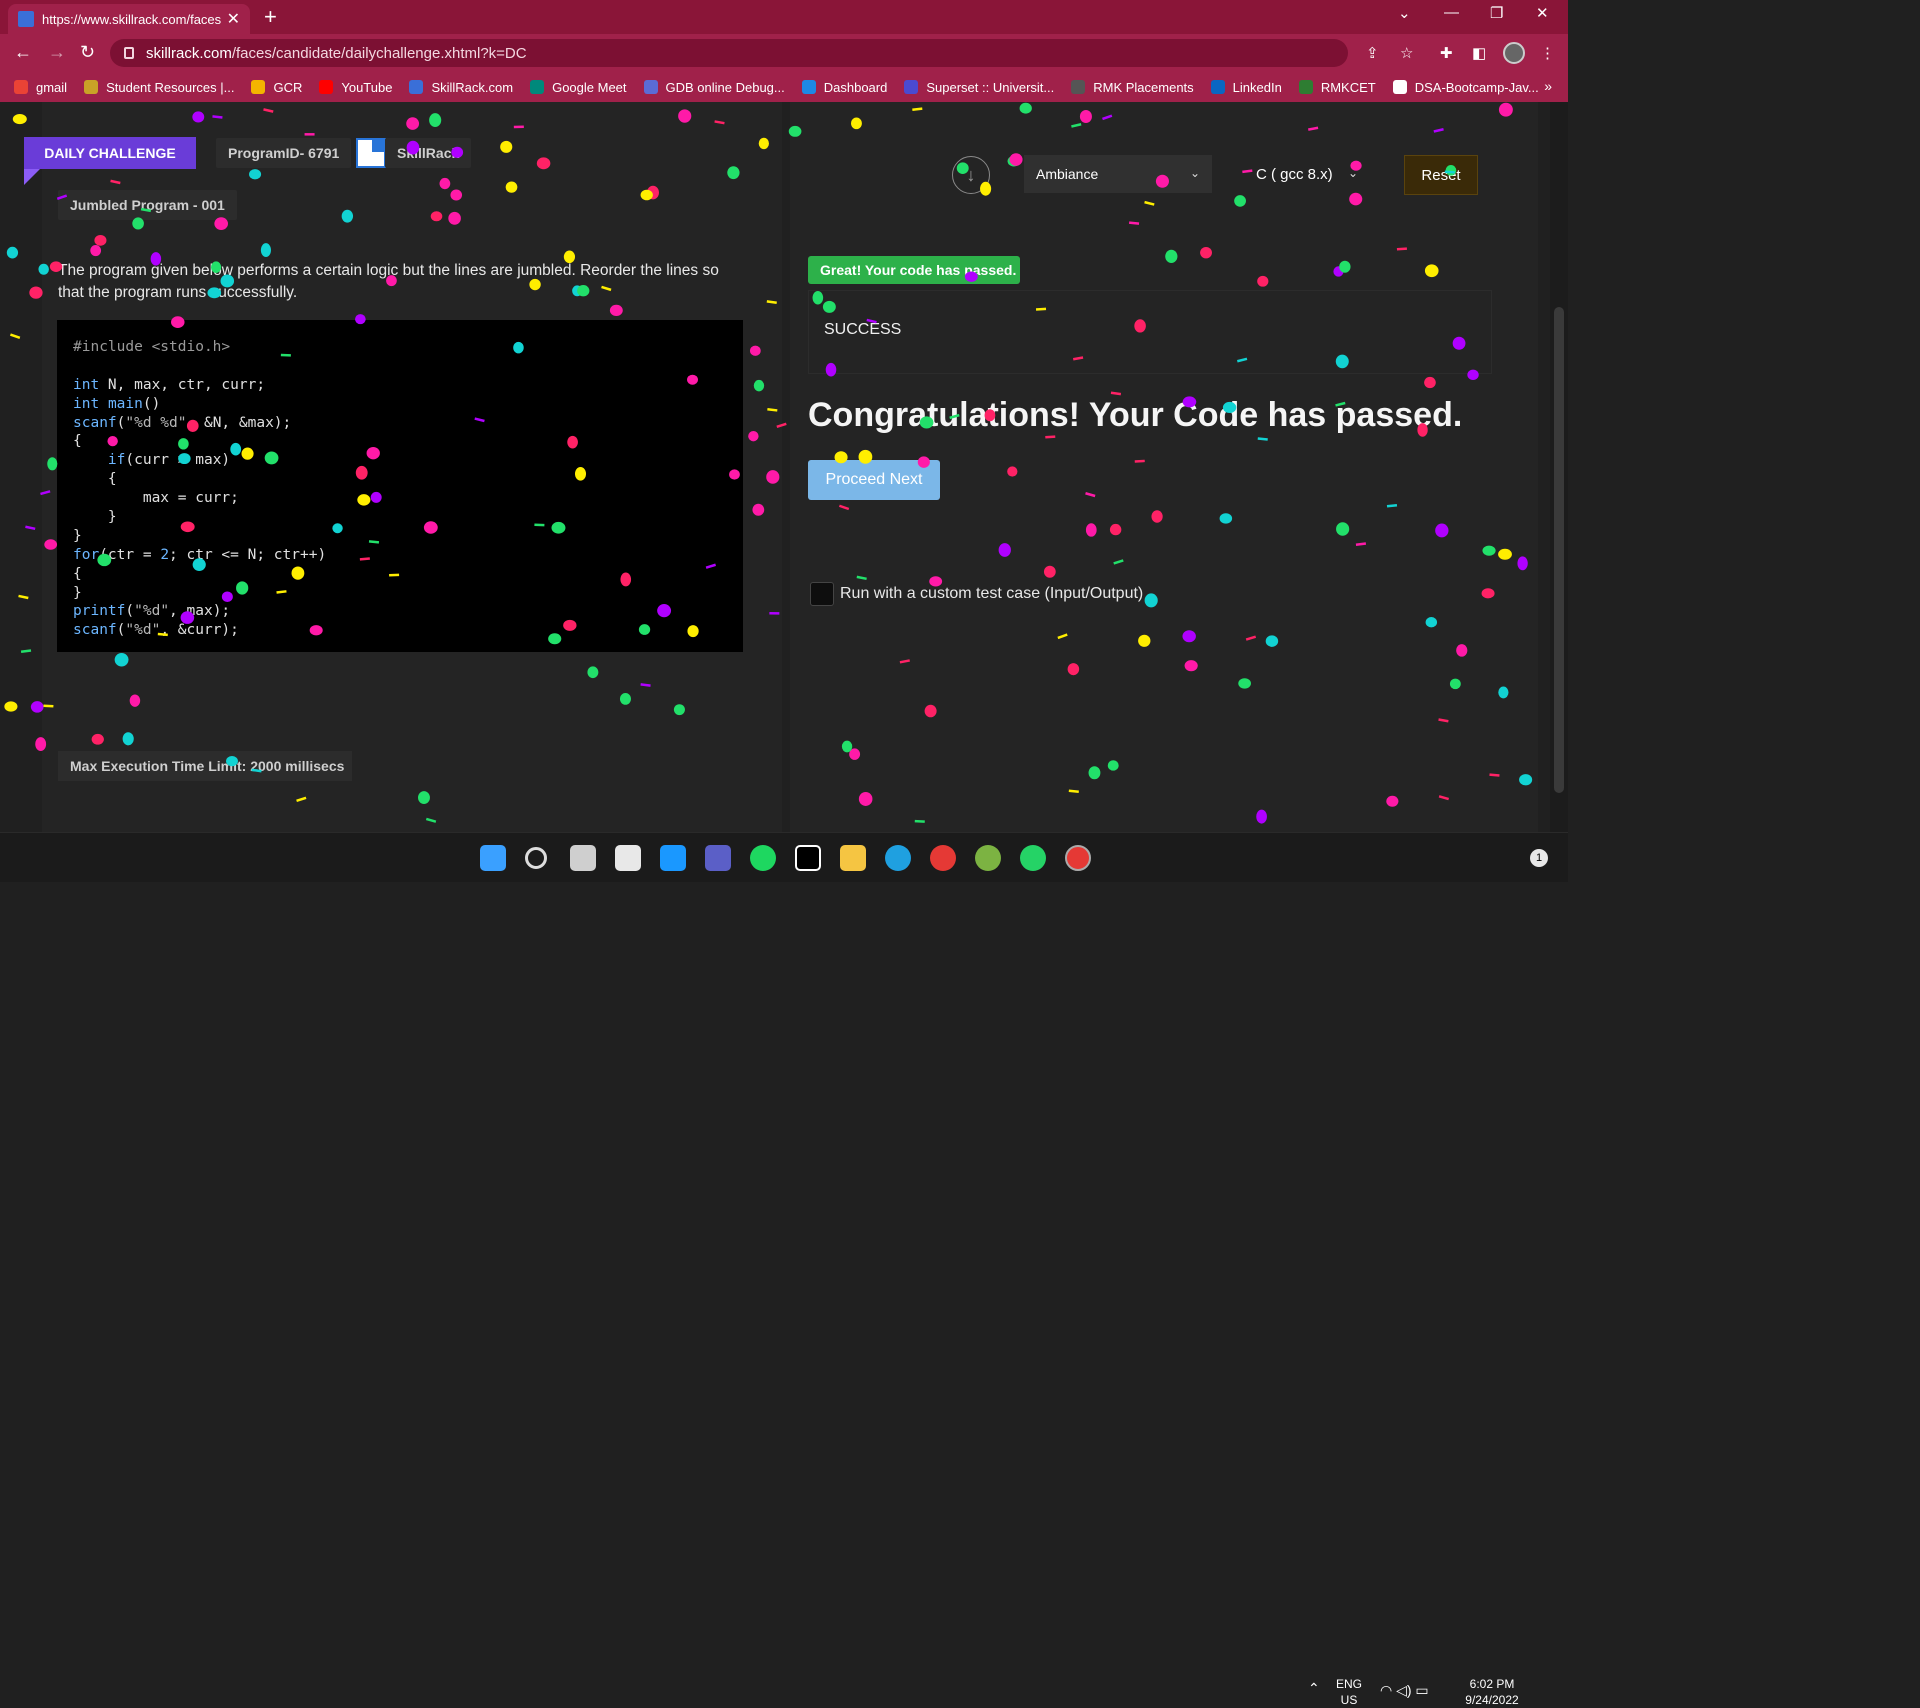 The image size is (1920, 1708). What do you see at coordinates (156, 630) in the screenshot?
I see `code-line: scanf("%d", &curr);` at bounding box center [156, 630].